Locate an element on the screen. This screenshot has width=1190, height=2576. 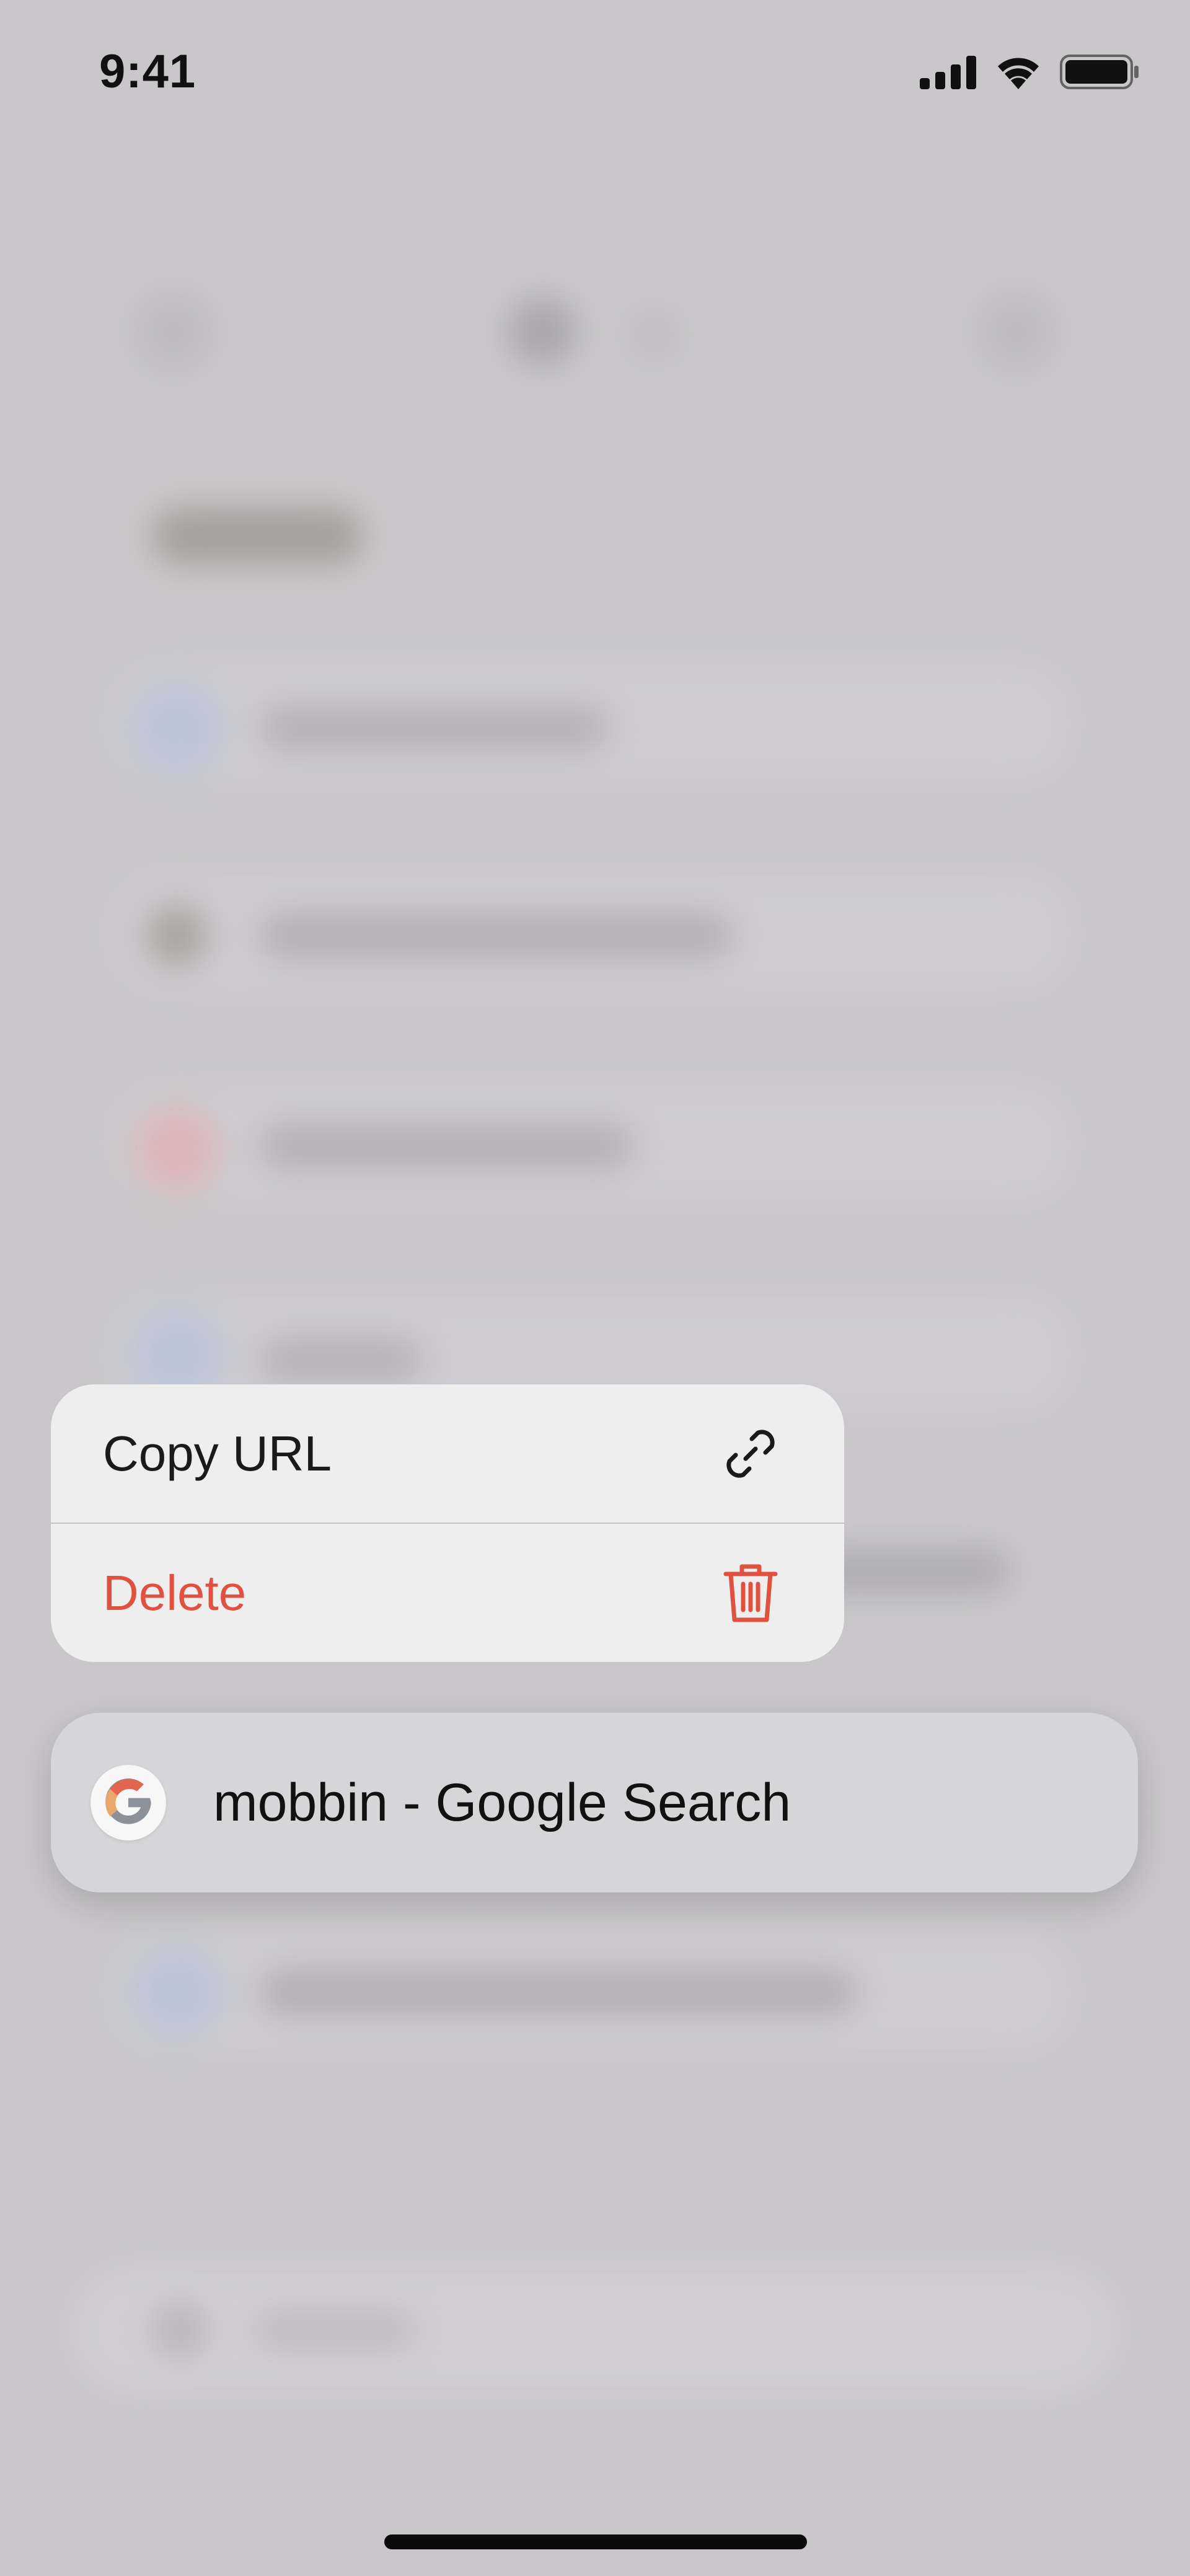
menu-item-label: Delete is located at coordinates (175, 1593).